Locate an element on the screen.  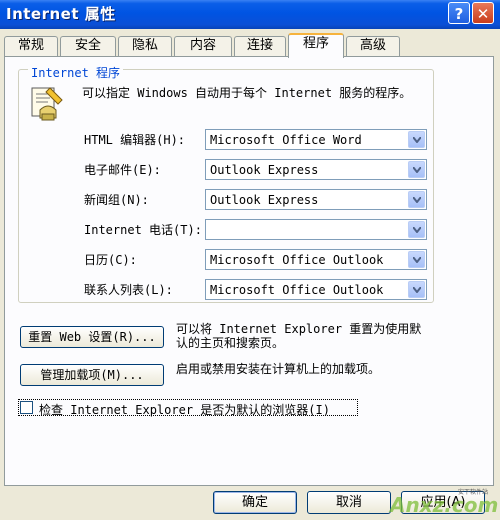
ok-button: 确定 is located at coordinates (255, 502).